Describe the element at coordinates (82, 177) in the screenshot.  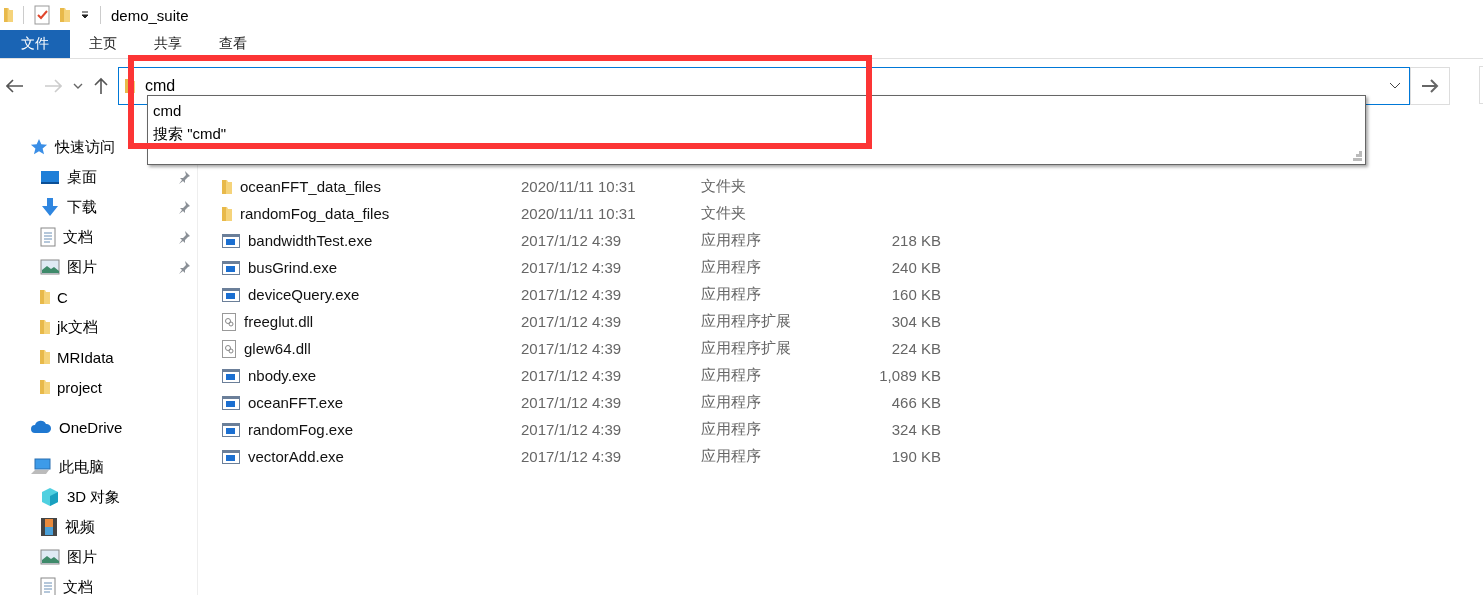
I see `sidebar-label: 桌面` at that location.